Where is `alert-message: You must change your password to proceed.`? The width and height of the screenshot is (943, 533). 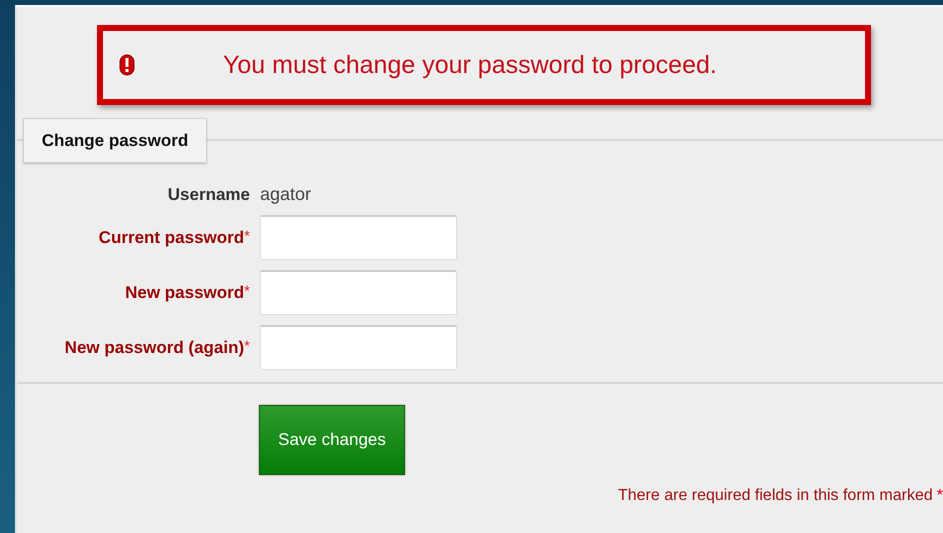 alert-message: You must change your password to proceed. is located at coordinates (470, 65).